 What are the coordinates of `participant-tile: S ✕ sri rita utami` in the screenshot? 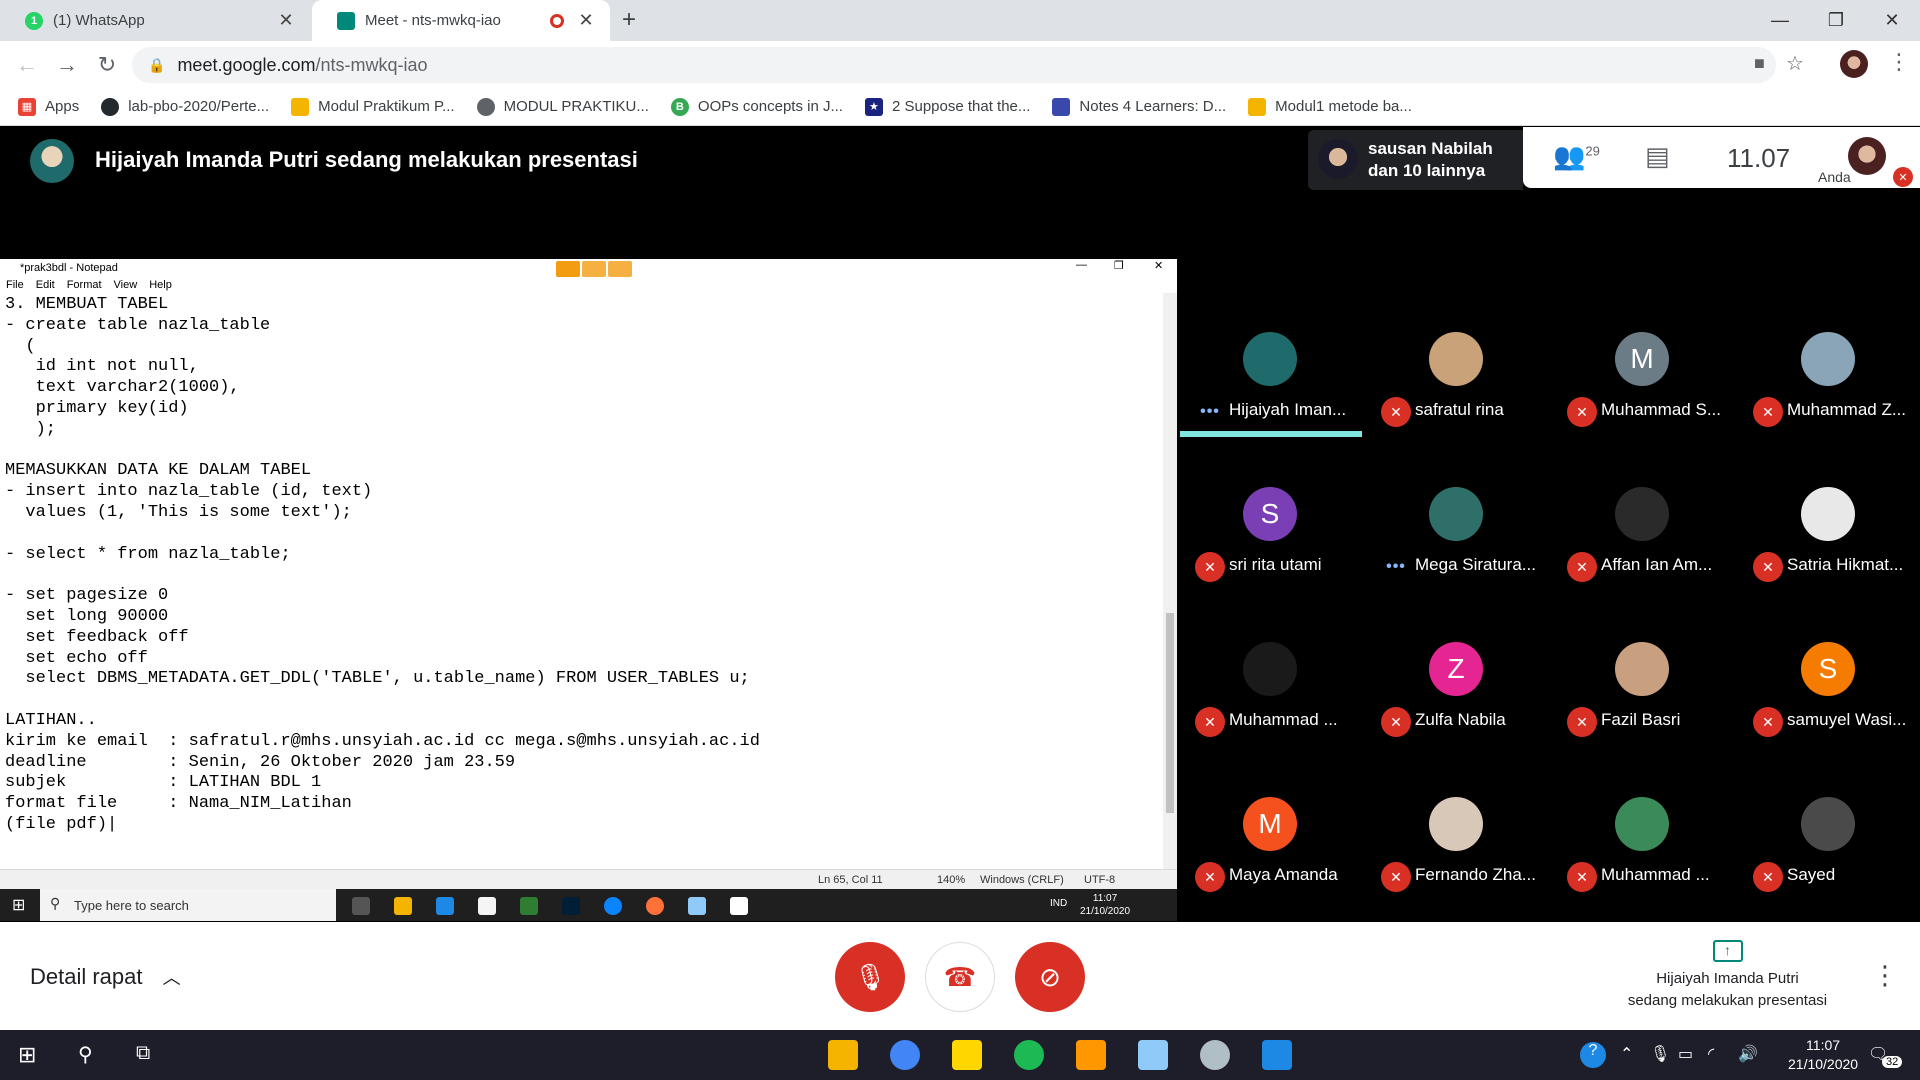 It's located at (1270, 514).